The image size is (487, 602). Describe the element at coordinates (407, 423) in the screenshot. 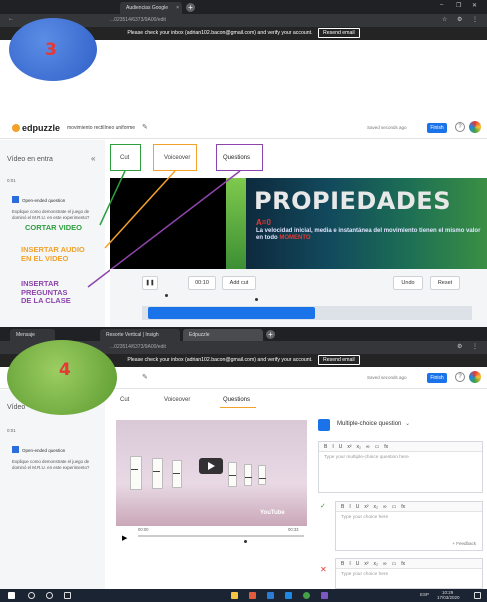

I see `chevron-down-icon: ⌄` at that location.